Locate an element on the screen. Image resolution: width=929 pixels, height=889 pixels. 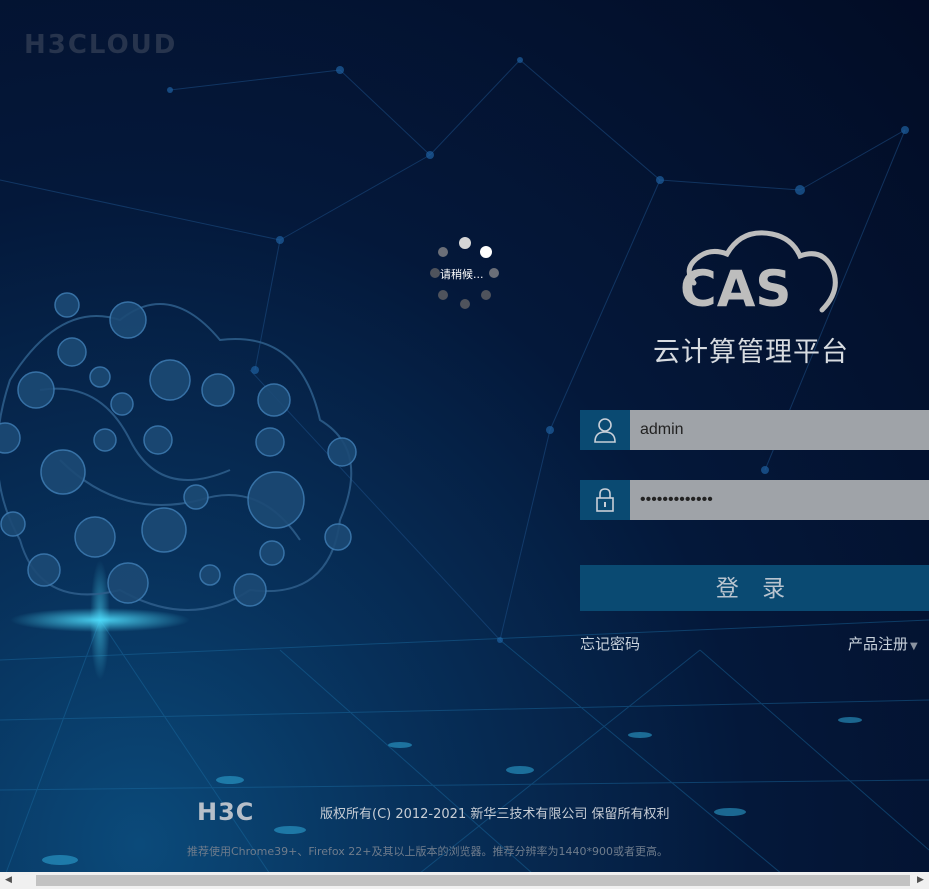
scroll-left-arrow-icon: ◀ is located at coordinates (8, 880).